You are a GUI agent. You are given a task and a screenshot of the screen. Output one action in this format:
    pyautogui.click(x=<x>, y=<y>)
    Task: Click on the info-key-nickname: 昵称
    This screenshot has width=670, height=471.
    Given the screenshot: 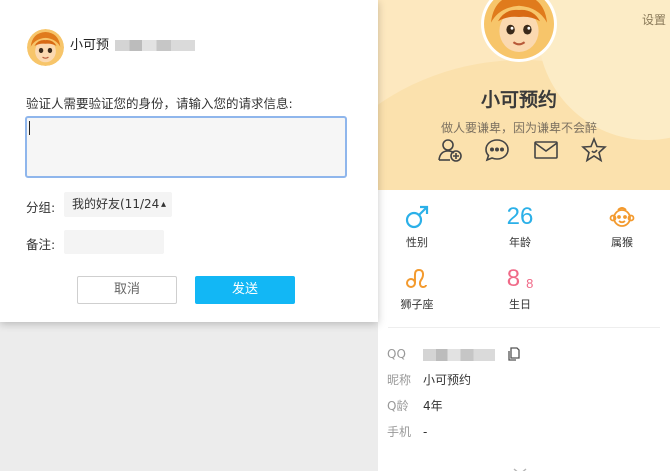 What is the action you would take?
    pyautogui.click(x=399, y=380)
    